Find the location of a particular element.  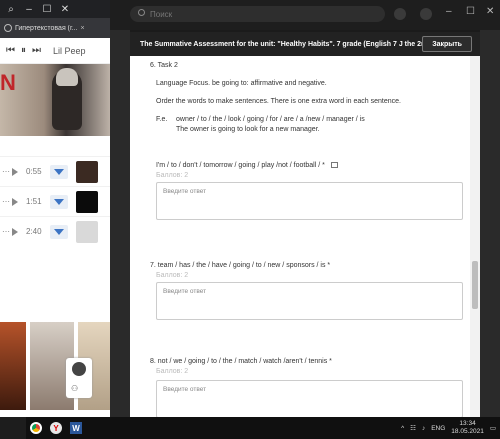

cover-hat is located at coordinates (67, 77).